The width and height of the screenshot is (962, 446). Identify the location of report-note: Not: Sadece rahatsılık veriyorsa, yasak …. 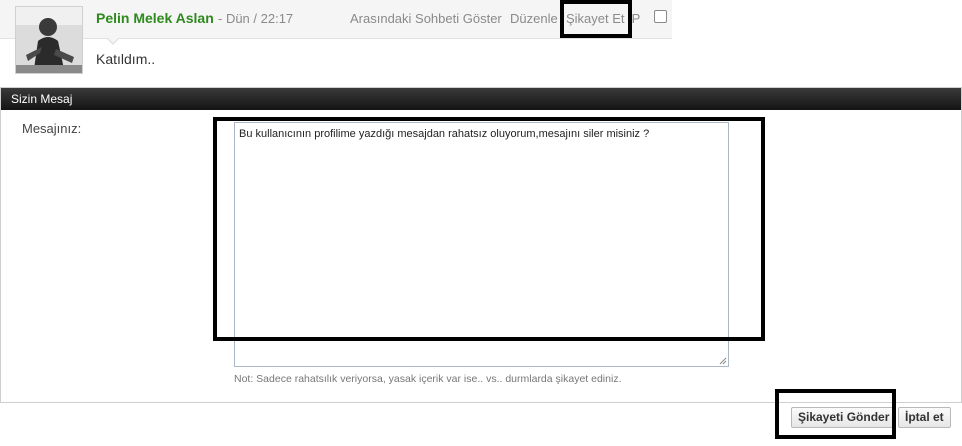
(428, 379).